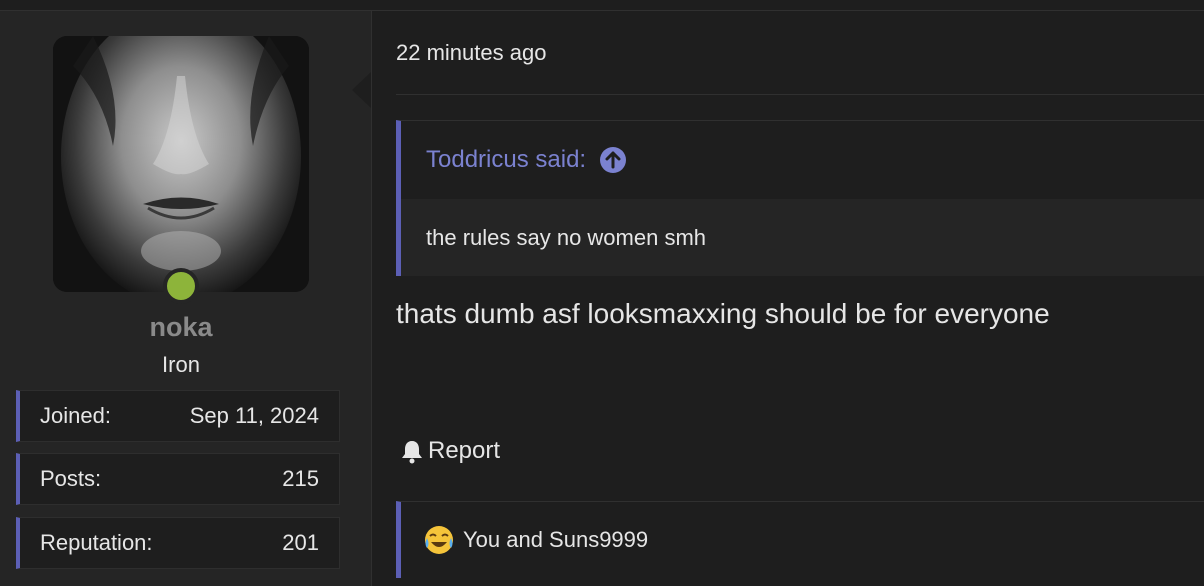  Describe the element at coordinates (96, 542) in the screenshot. I see `stat-label: Reputation:` at that location.